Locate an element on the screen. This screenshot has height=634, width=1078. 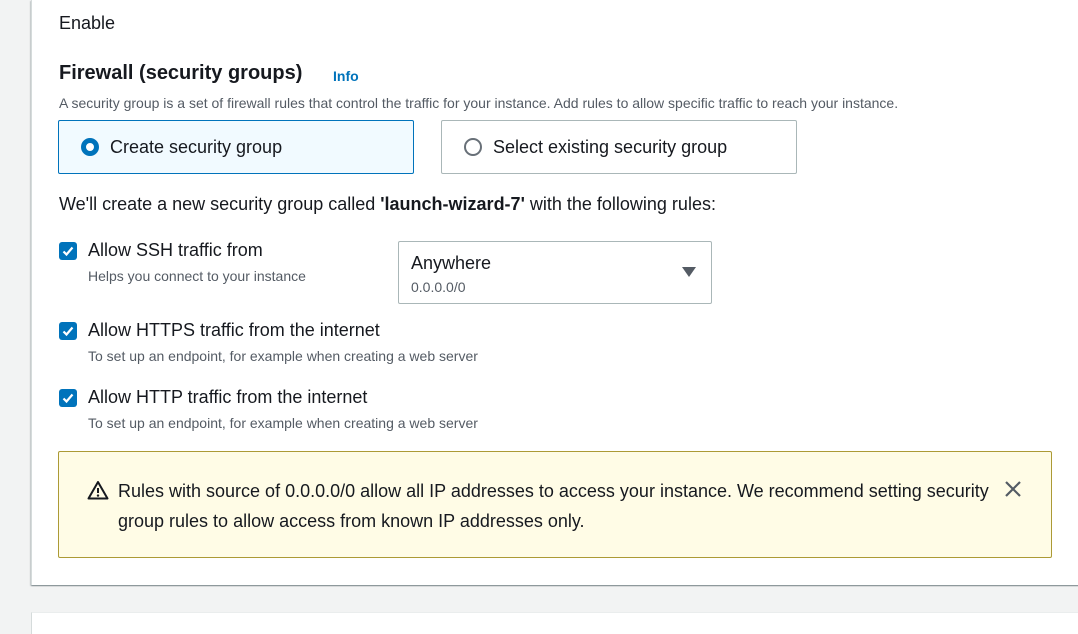
info-link: Info is located at coordinates (346, 76).